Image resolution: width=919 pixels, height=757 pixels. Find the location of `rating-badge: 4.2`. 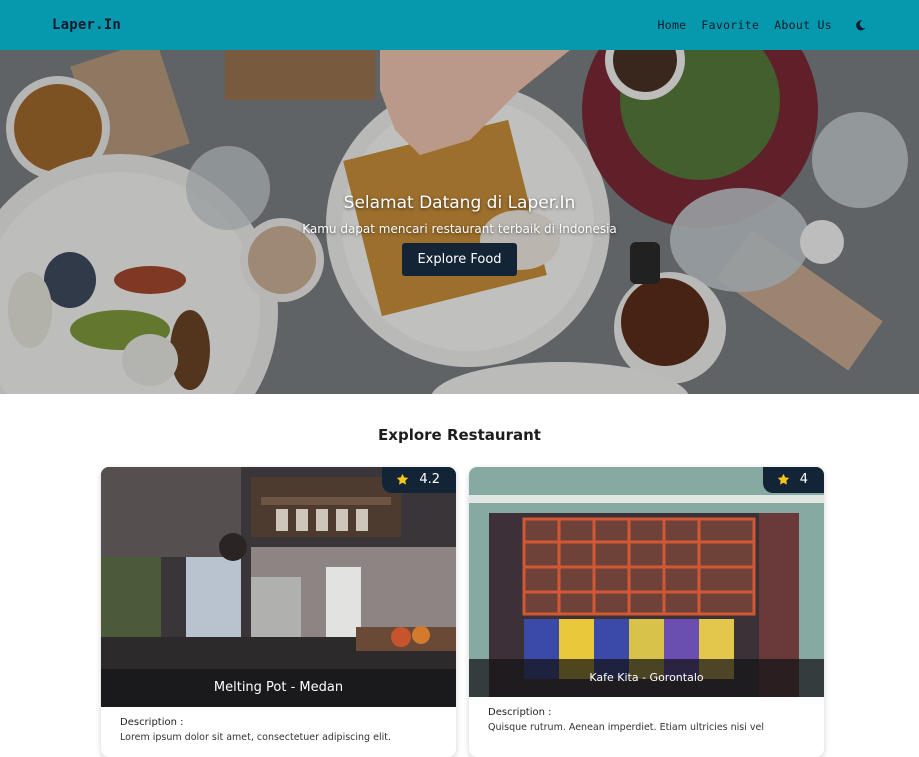

rating-badge: 4.2 is located at coordinates (419, 480).